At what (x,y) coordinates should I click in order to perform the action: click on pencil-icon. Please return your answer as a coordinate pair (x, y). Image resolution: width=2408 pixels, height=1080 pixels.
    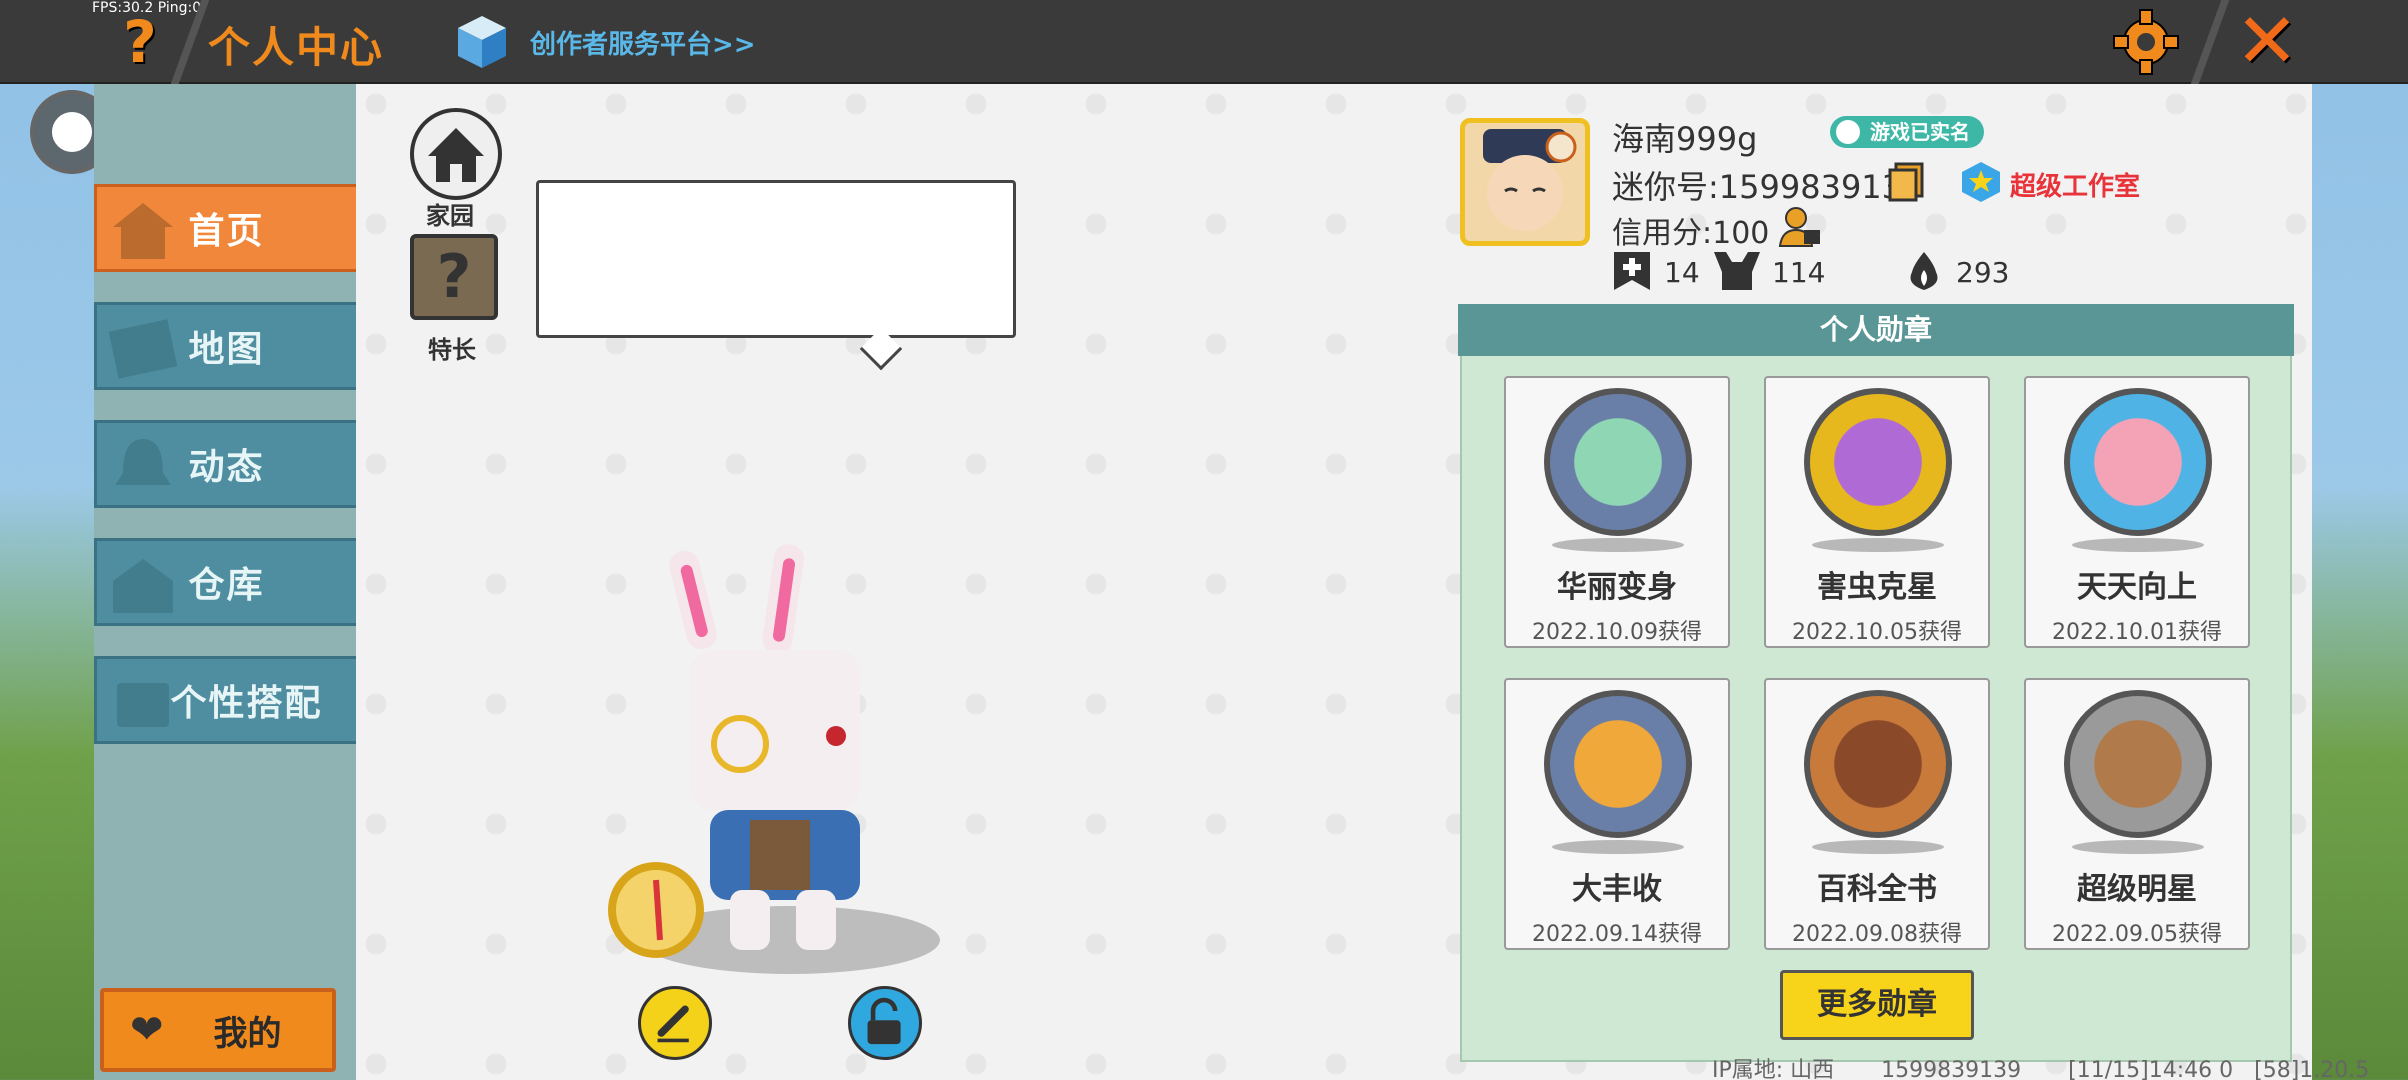
    Looking at the image, I should click on (673, 1024).